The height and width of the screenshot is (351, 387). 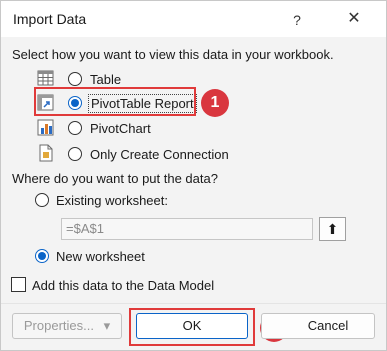 I want to click on radio-only-connection, so click(x=75, y=154).